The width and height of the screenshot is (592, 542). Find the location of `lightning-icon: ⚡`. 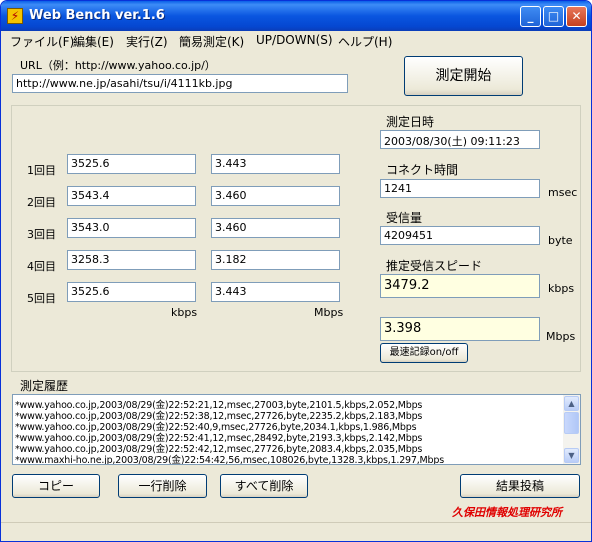

lightning-icon: ⚡ is located at coordinates (15, 16).